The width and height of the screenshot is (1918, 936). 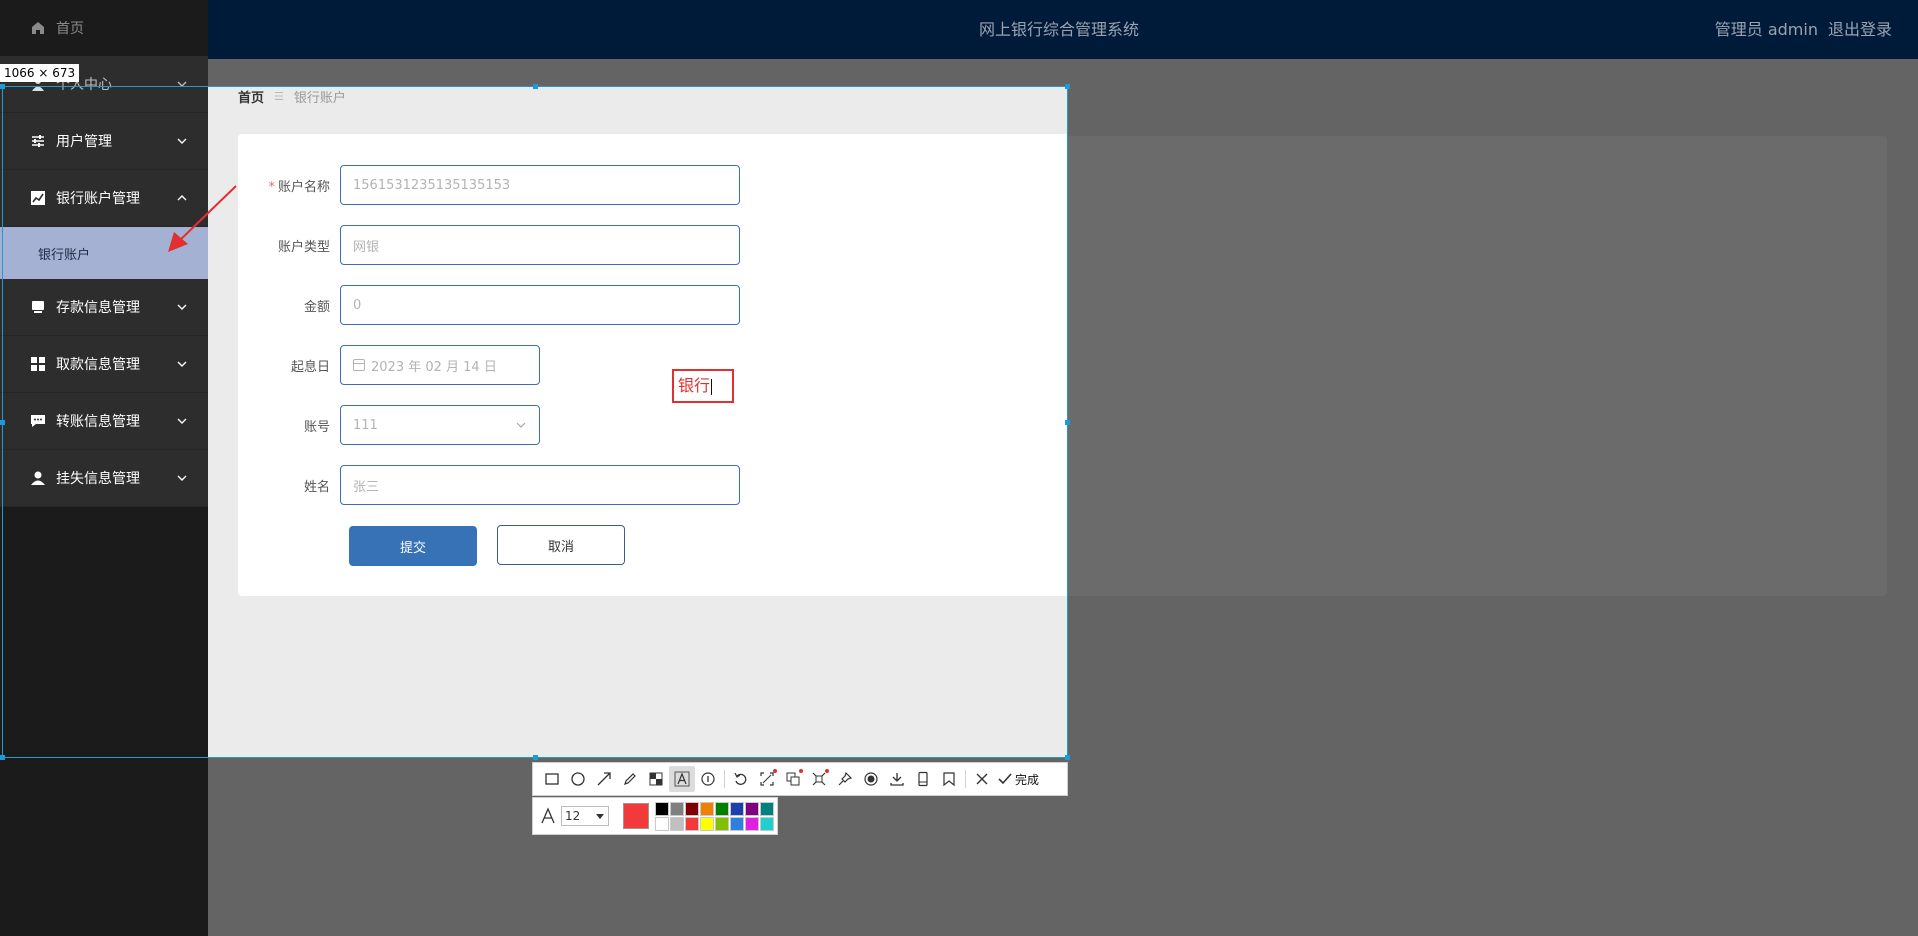 I want to click on translate-icon, so click(x=793, y=779).